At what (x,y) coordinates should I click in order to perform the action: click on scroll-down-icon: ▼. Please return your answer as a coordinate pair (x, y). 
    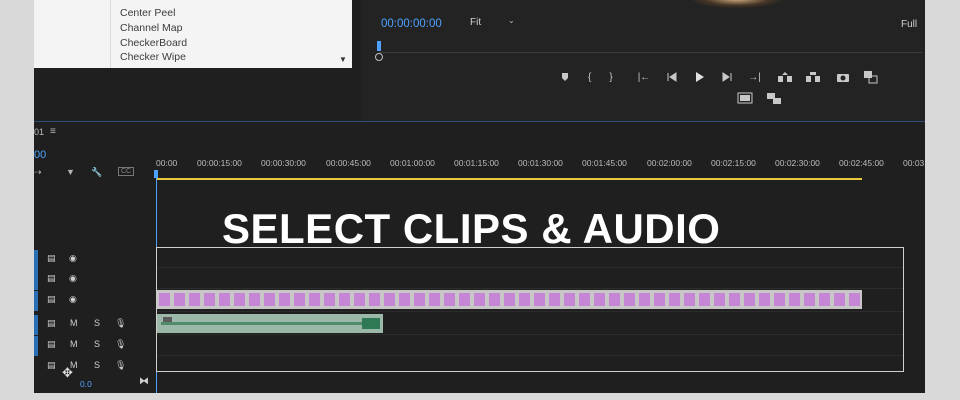
    Looking at the image, I should click on (343, 59).